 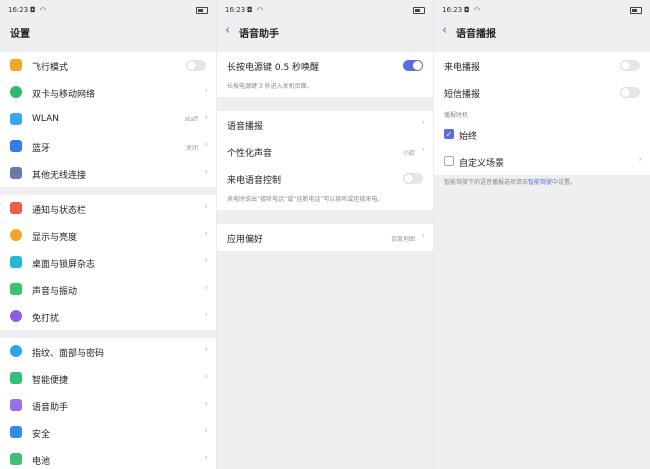 What do you see at coordinates (325, 237) in the screenshot?
I see `app-preference-row: 应用偏好 百度地图 ›` at bounding box center [325, 237].